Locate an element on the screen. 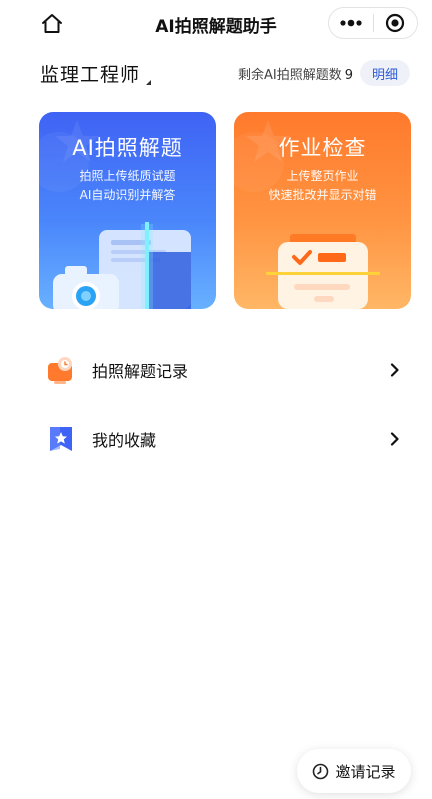 The width and height of the screenshot is (432, 799). remaining-count: 剩余AI拍照解题数 9 is located at coordinates (295, 73).